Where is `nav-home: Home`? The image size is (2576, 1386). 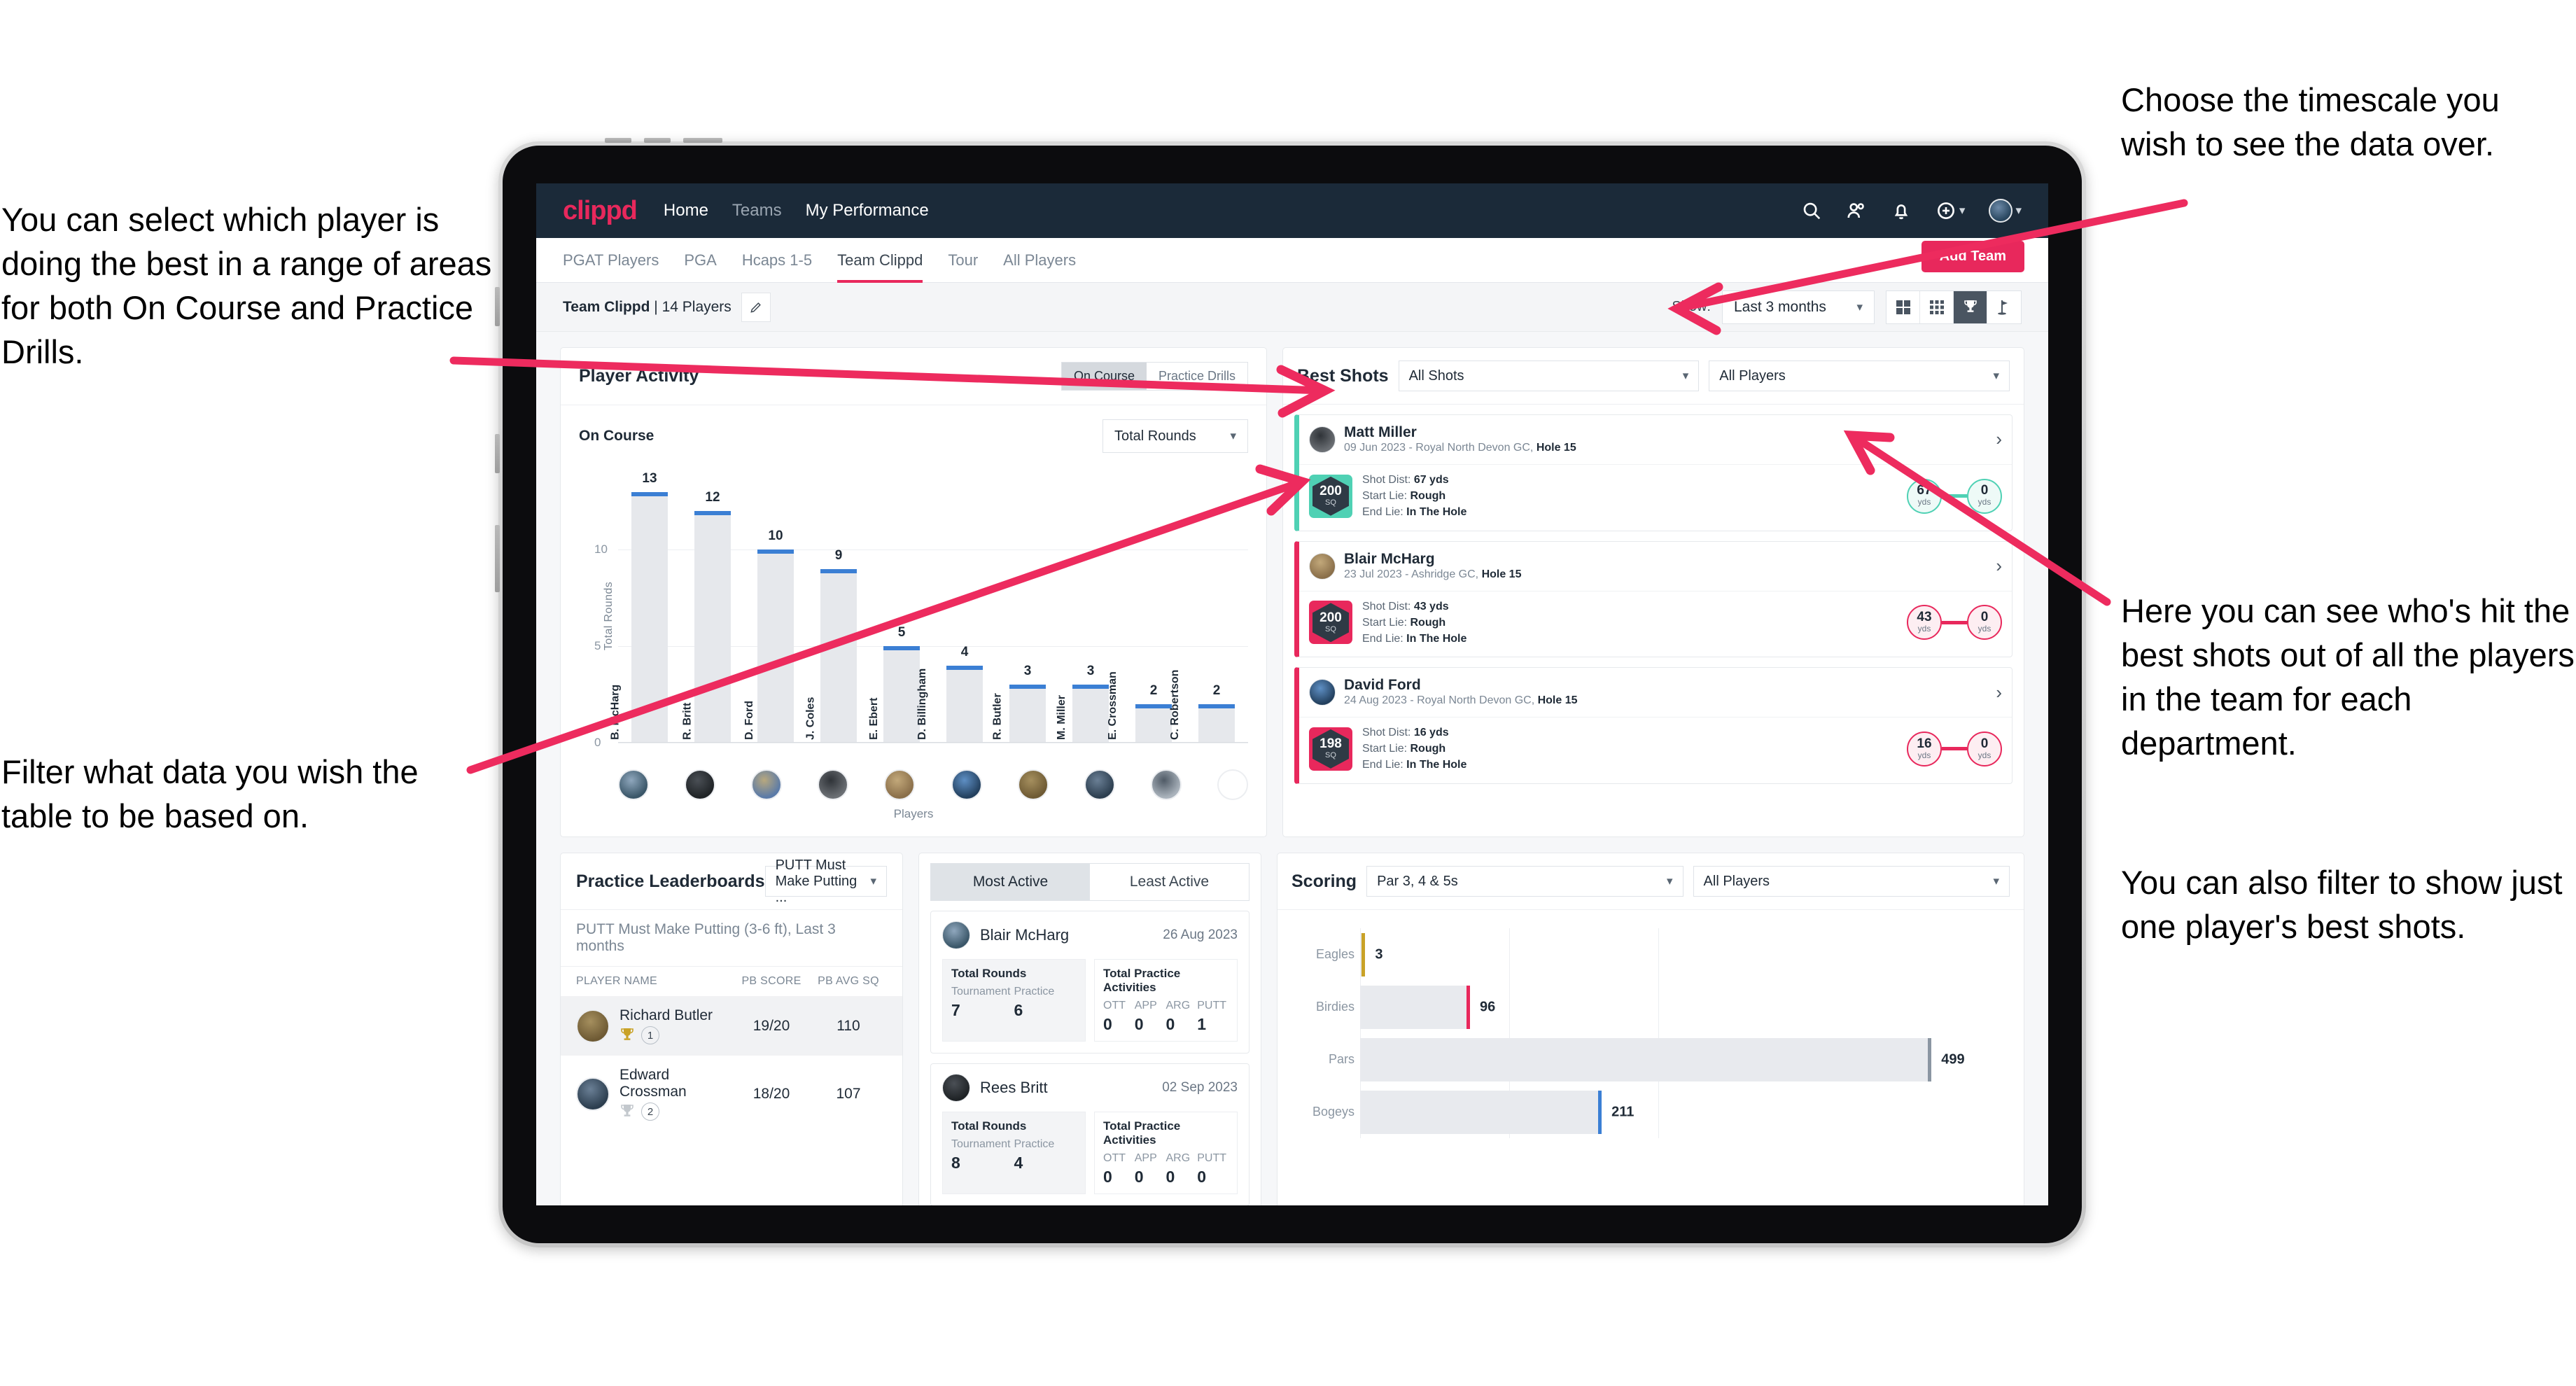 nav-home: Home is located at coordinates (686, 210).